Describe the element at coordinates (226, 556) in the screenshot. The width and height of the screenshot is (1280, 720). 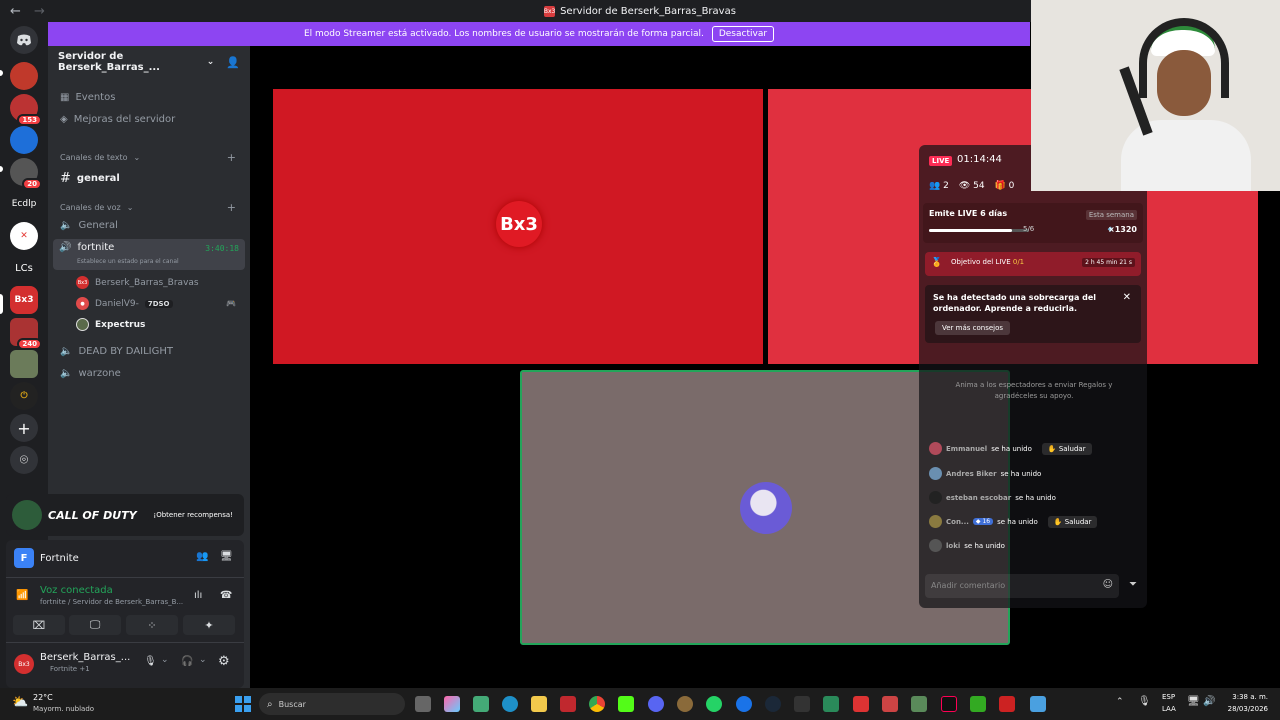
I see `stream-activity-icon: 🖥` at that location.